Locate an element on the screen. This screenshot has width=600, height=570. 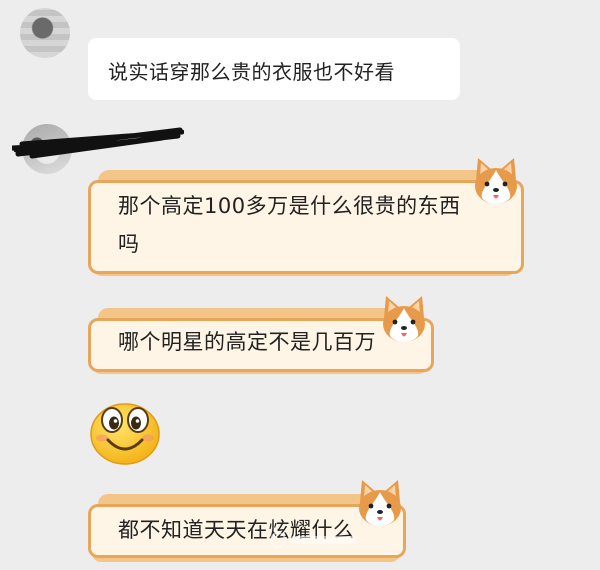
message-text: 哪个明星的高定不是几百万 is located at coordinates (247, 342).